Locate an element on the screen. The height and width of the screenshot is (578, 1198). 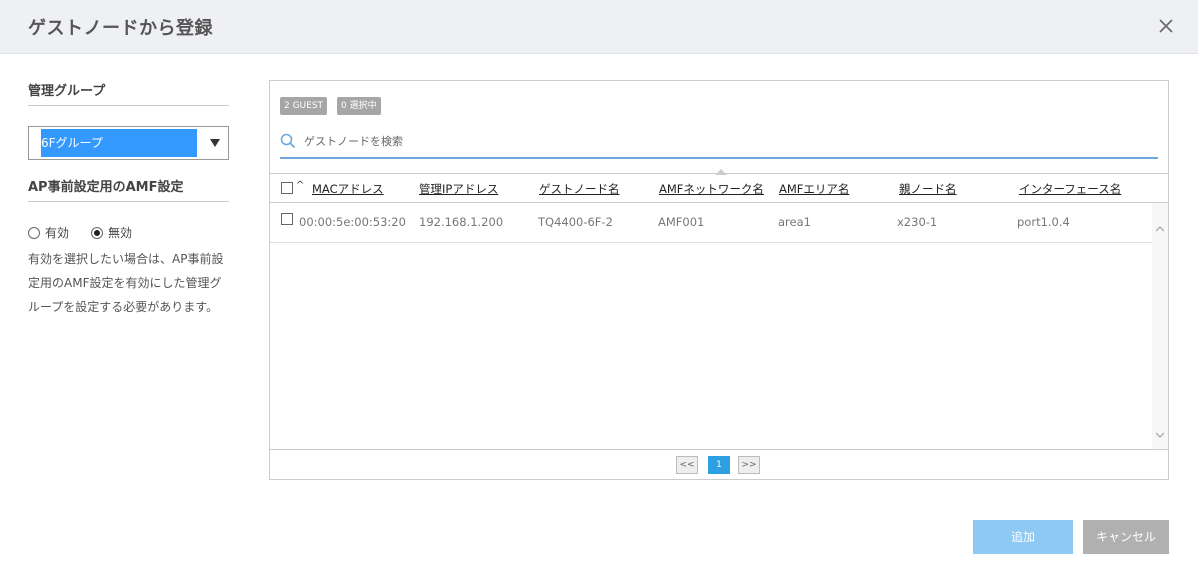
guest-count-badge: 2 GUEST is located at coordinates (304, 106).